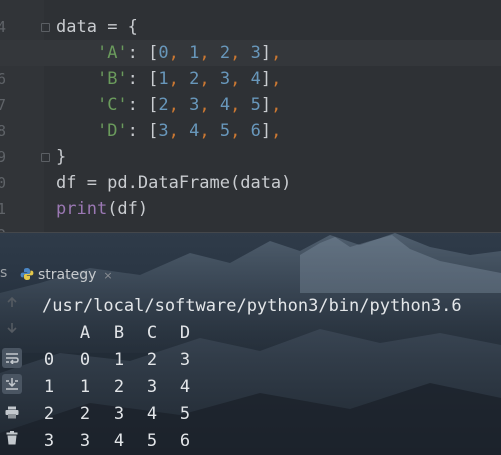 The height and width of the screenshot is (455, 501). I want to click on code-line: df = pd.DataFrame(data), so click(250, 183).